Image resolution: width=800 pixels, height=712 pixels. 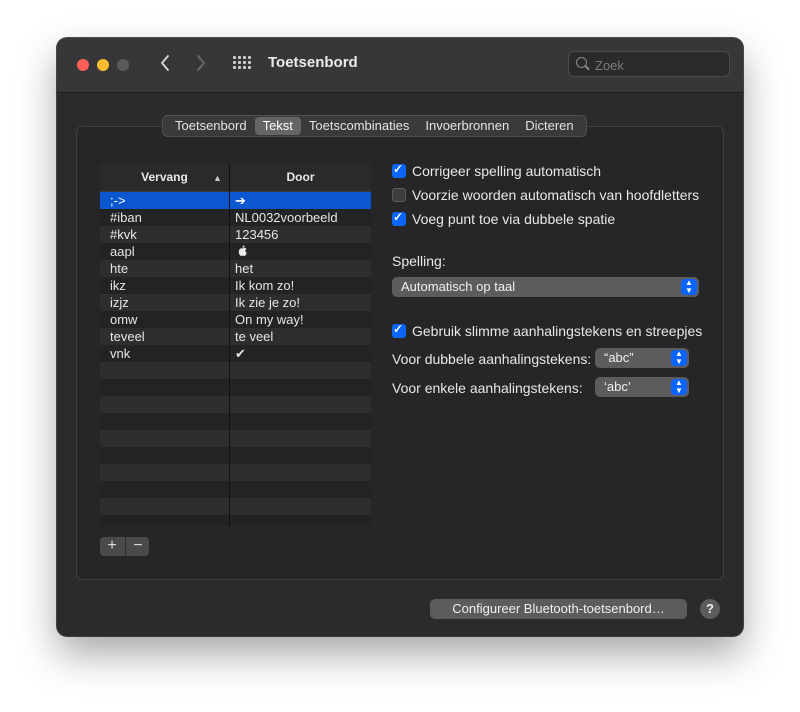 I want to click on with-cell: ✔, so click(x=240, y=353).